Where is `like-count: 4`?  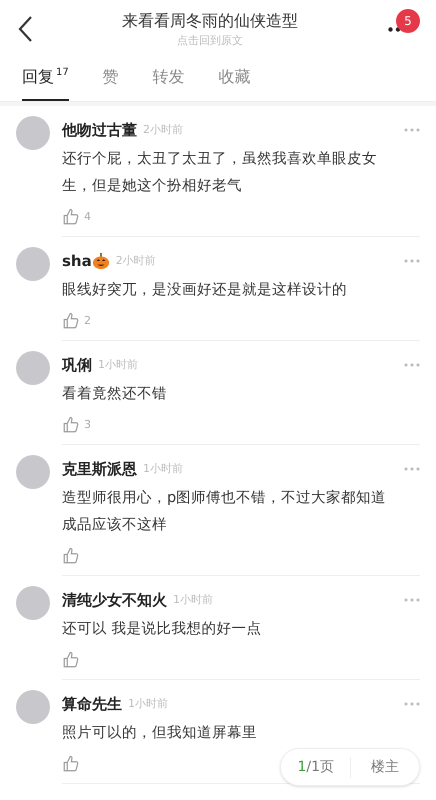
like-count: 4 is located at coordinates (87, 216).